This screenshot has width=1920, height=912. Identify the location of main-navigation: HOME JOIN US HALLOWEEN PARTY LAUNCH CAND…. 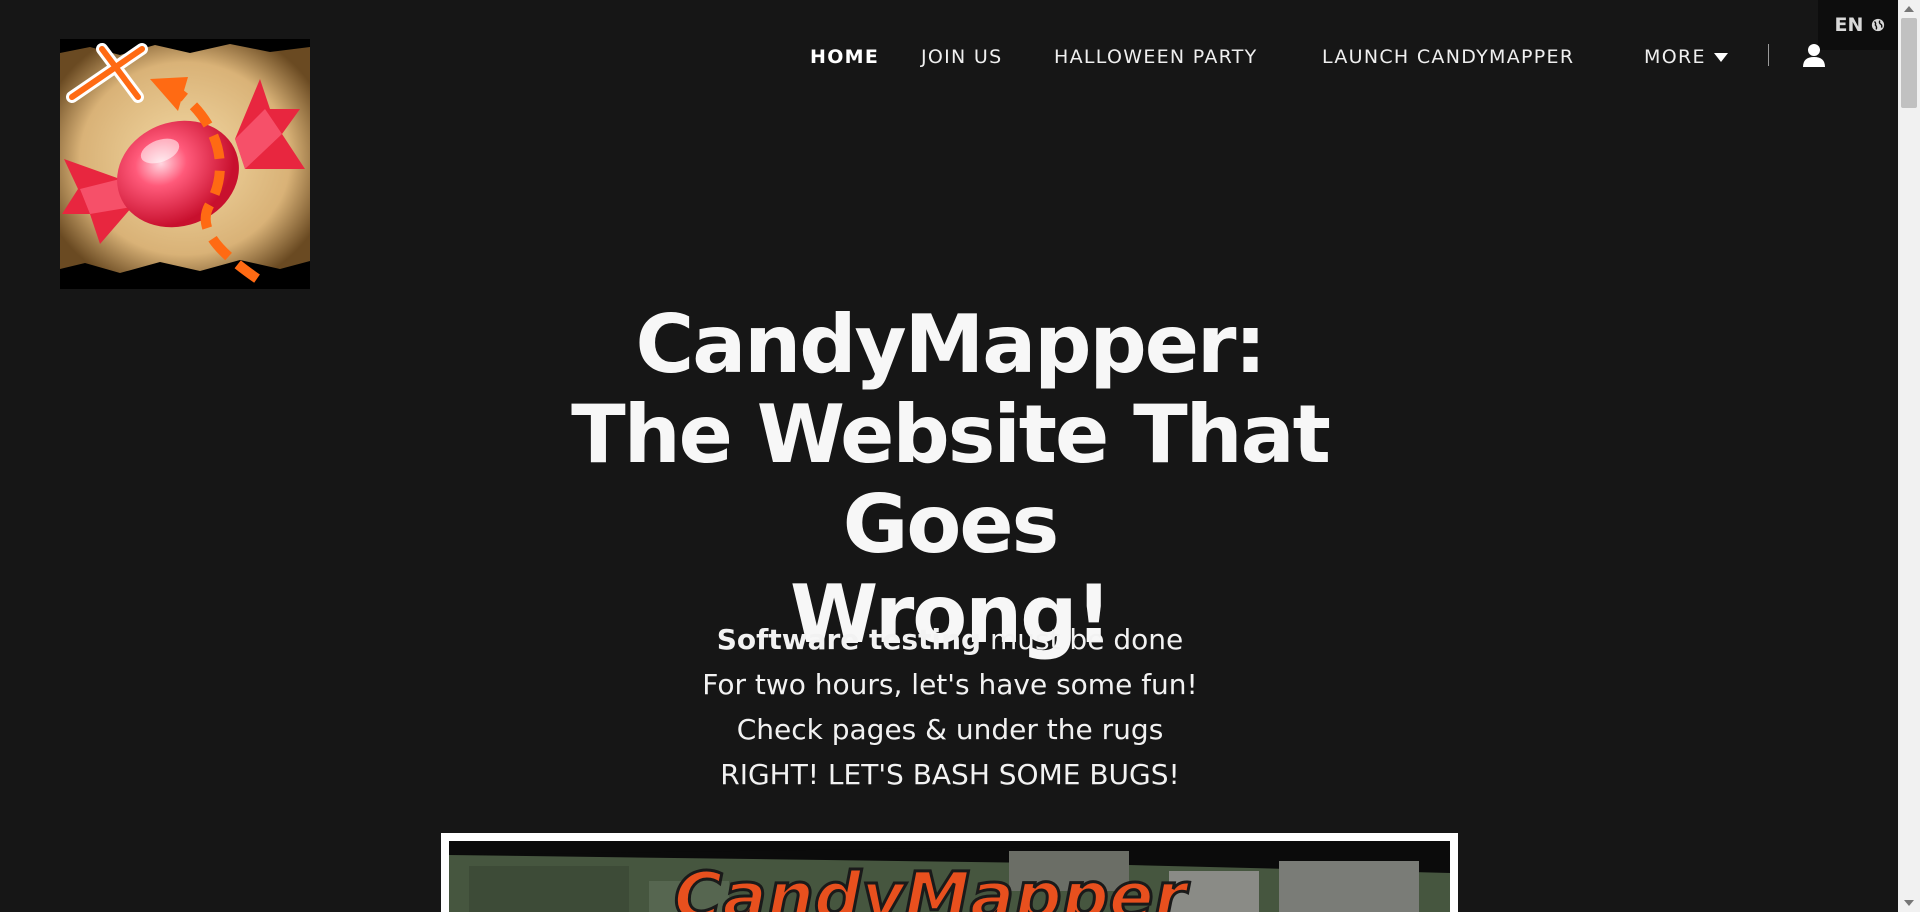
(960, 58).